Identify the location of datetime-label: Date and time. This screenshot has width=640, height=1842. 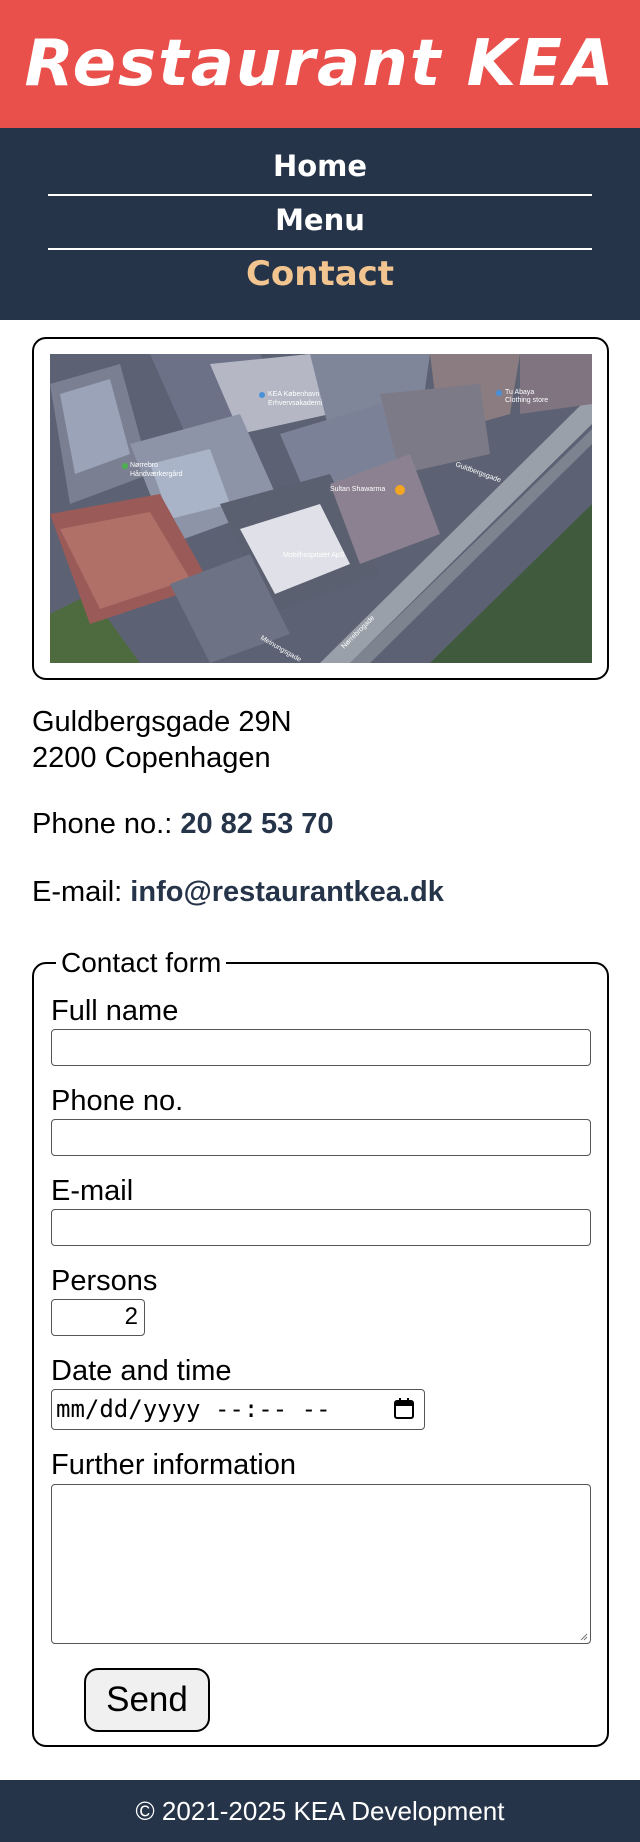
(141, 1371).